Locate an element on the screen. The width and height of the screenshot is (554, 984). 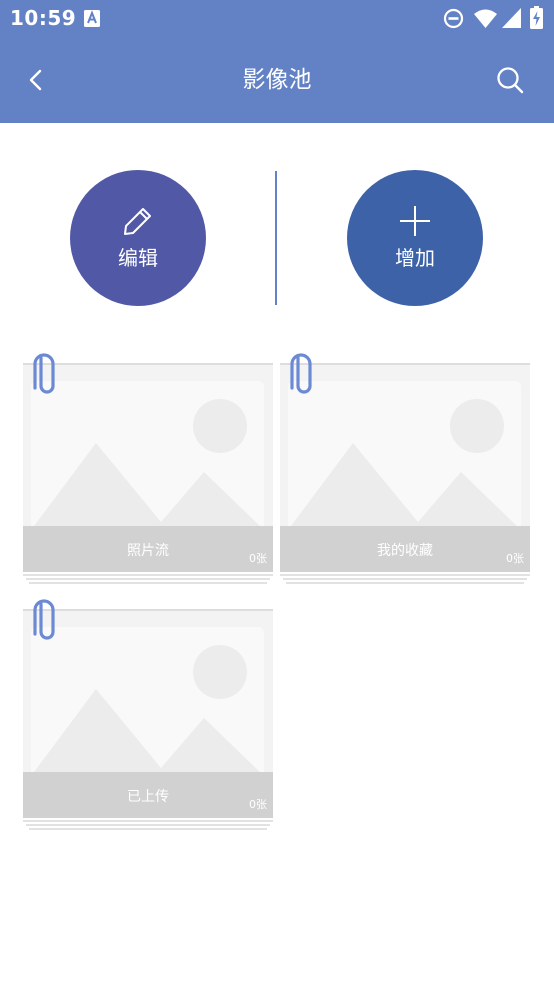
pencil-icon is located at coordinates (137, 221).